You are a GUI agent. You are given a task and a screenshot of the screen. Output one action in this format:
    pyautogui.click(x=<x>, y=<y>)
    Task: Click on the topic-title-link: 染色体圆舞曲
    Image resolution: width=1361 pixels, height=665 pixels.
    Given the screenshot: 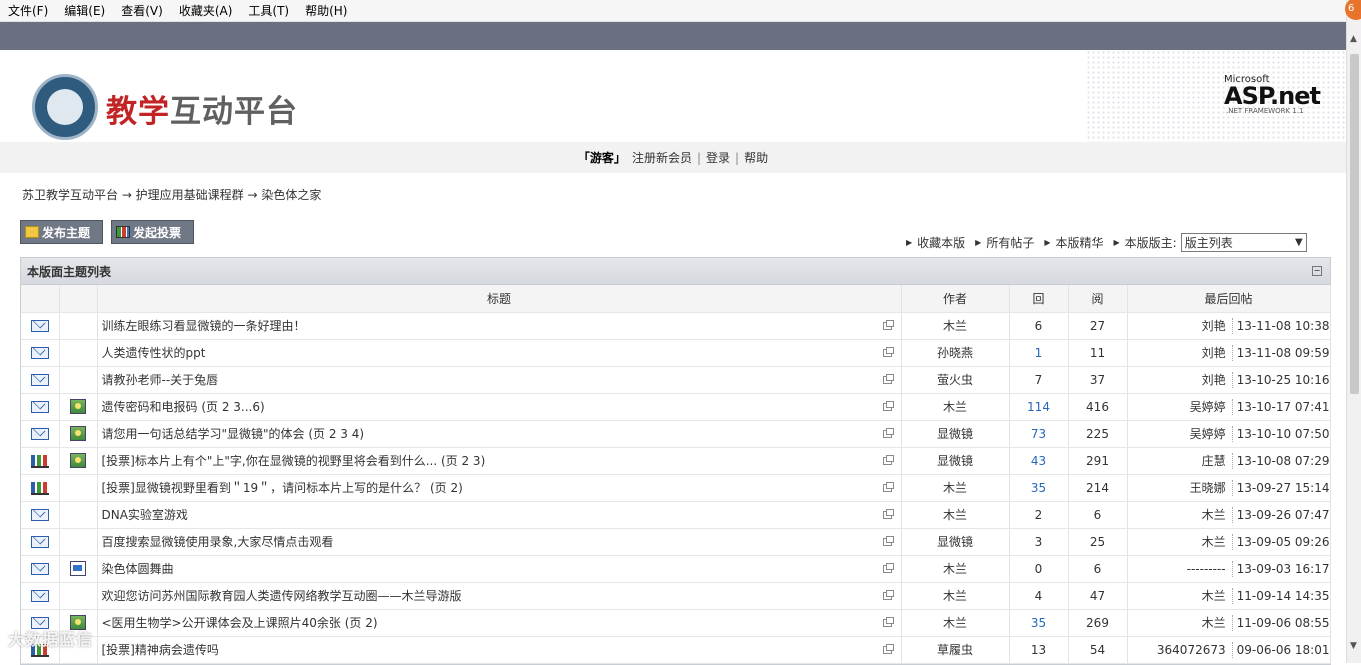 What is the action you would take?
    pyautogui.click(x=138, y=569)
    